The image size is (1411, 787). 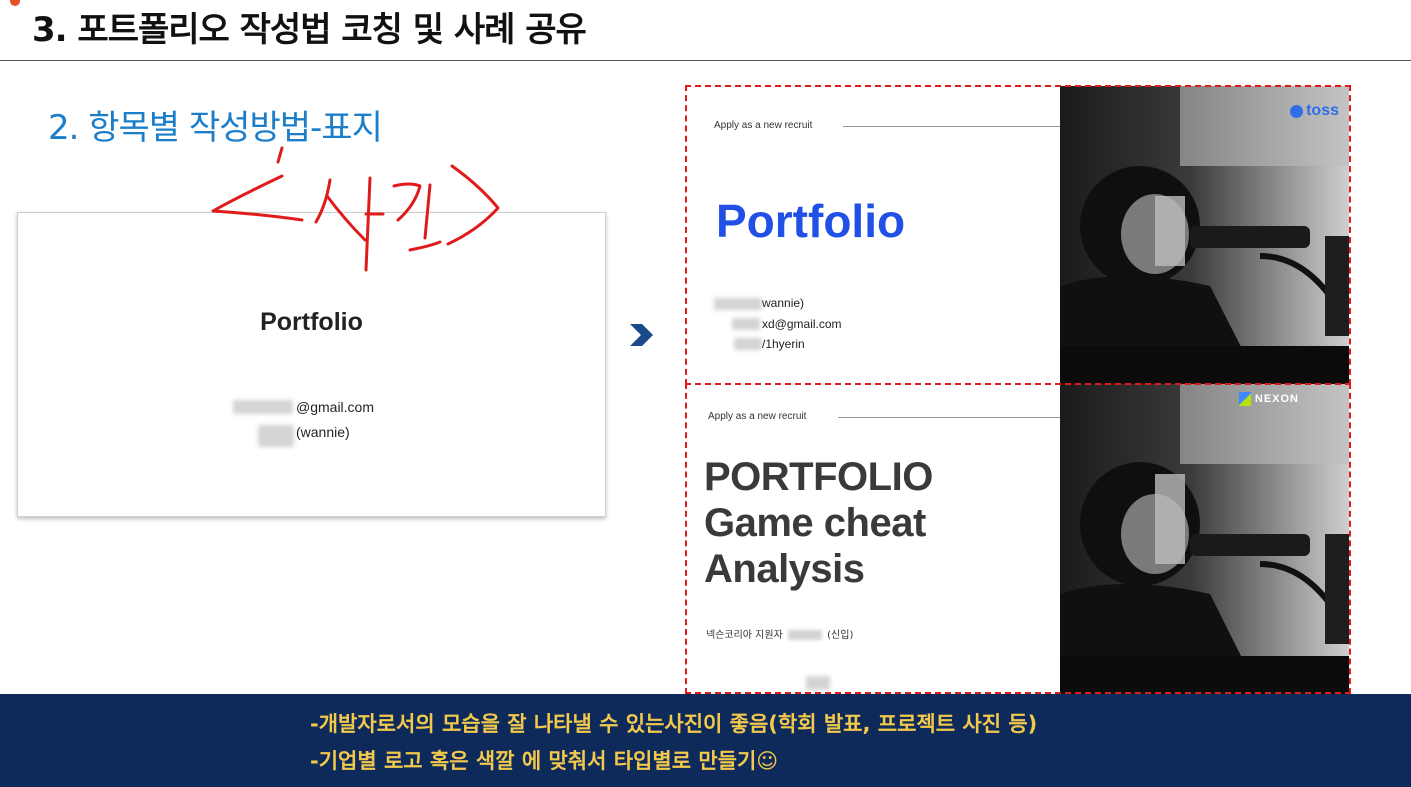 What do you see at coordinates (744, 635) in the screenshot?
I see `nexon-applicant-prefix: 넥슨코리아 지원자` at bounding box center [744, 635].